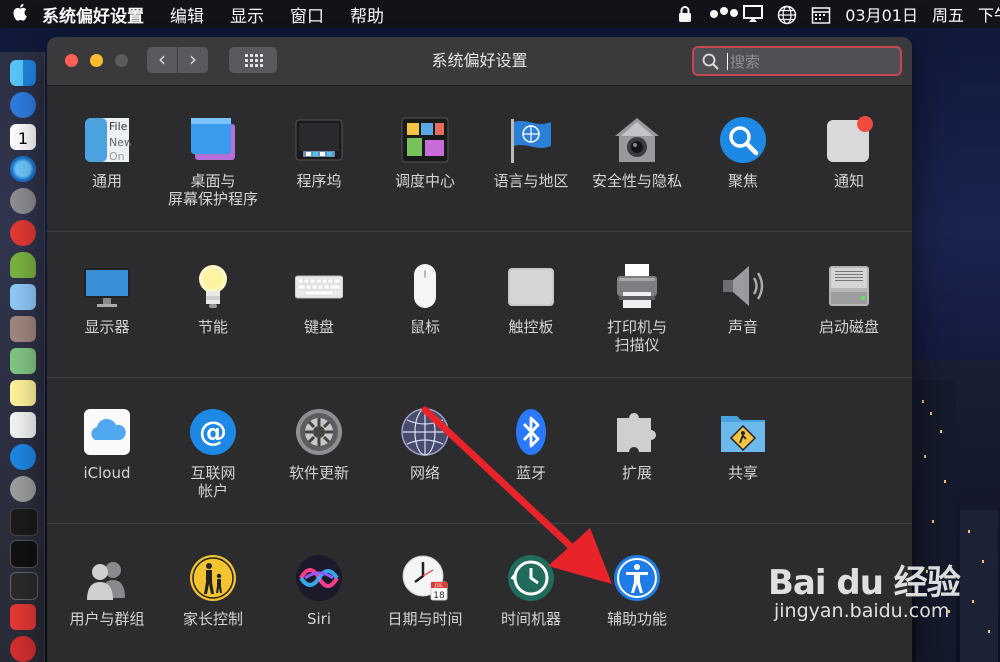 Image resolution: width=1000 pixels, height=662 pixels. I want to click on reminders-dock-icon, so click(23, 425).